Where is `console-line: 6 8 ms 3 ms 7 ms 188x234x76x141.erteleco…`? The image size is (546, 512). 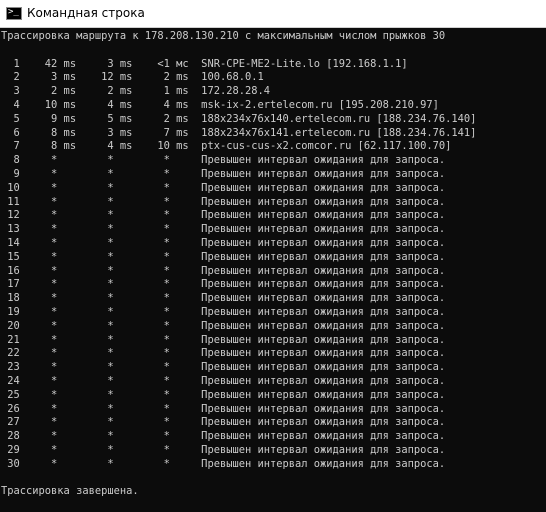
console-line: 6 8 ms 3 ms 7 ms 188x234x76x141.erteleco… is located at coordinates (239, 132).